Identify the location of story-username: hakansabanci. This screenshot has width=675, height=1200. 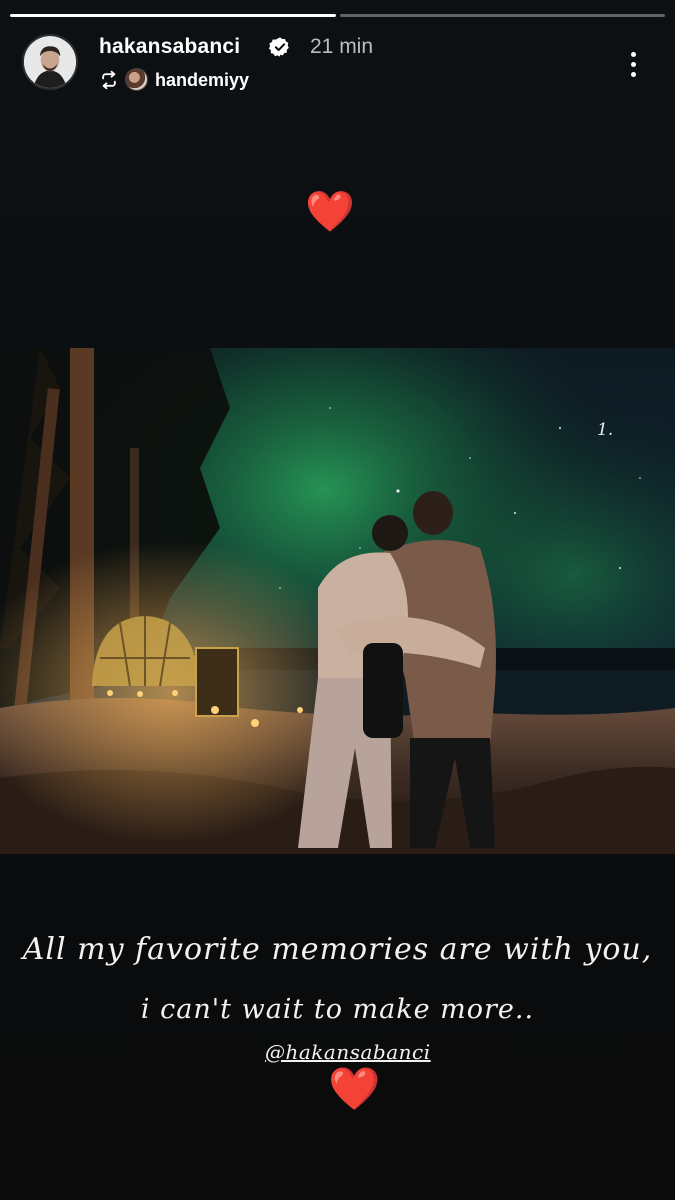
(169, 47).